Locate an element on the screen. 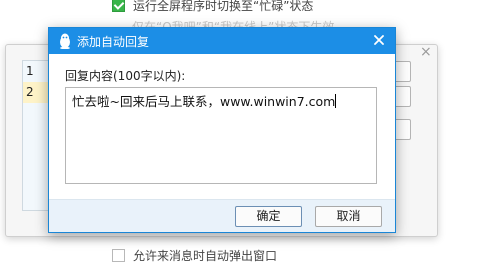  dialog-footer: 确定 取消 is located at coordinates (222, 215).